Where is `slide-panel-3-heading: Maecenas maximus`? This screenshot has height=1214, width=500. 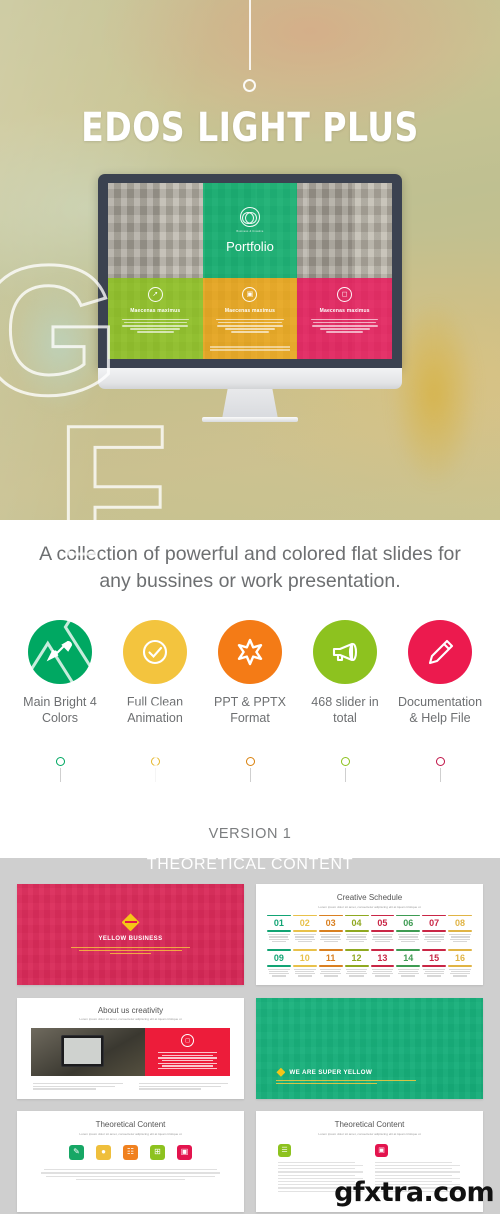 slide-panel-3-heading: Maecenas maximus is located at coordinates (344, 311).